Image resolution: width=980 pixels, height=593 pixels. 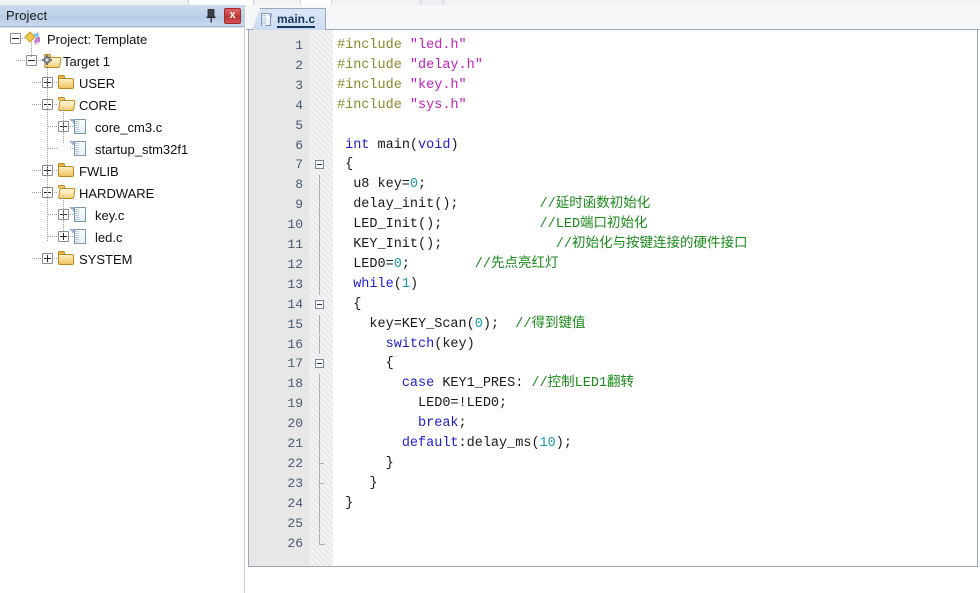 I want to click on tree-item-hardware: HARDWARE, so click(x=122, y=193).